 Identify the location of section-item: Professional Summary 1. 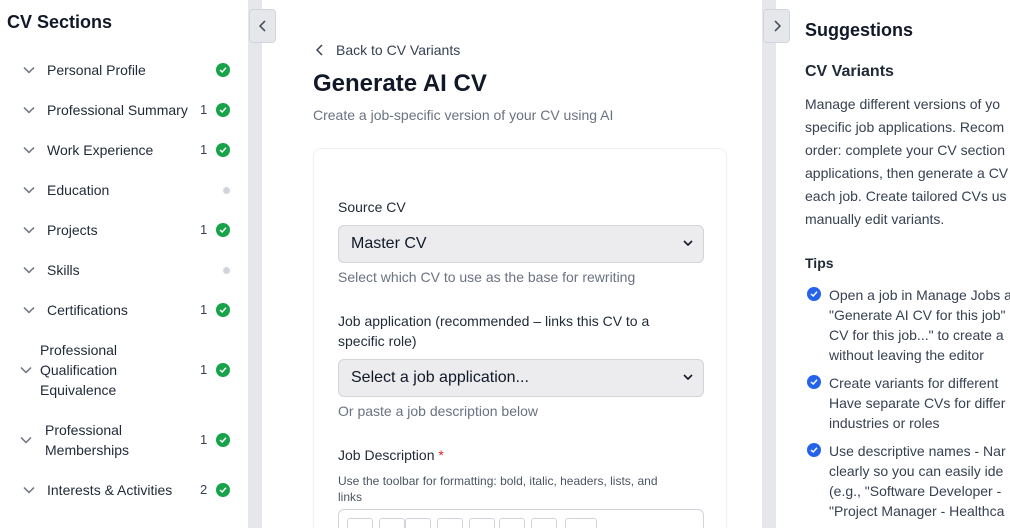
(124, 110).